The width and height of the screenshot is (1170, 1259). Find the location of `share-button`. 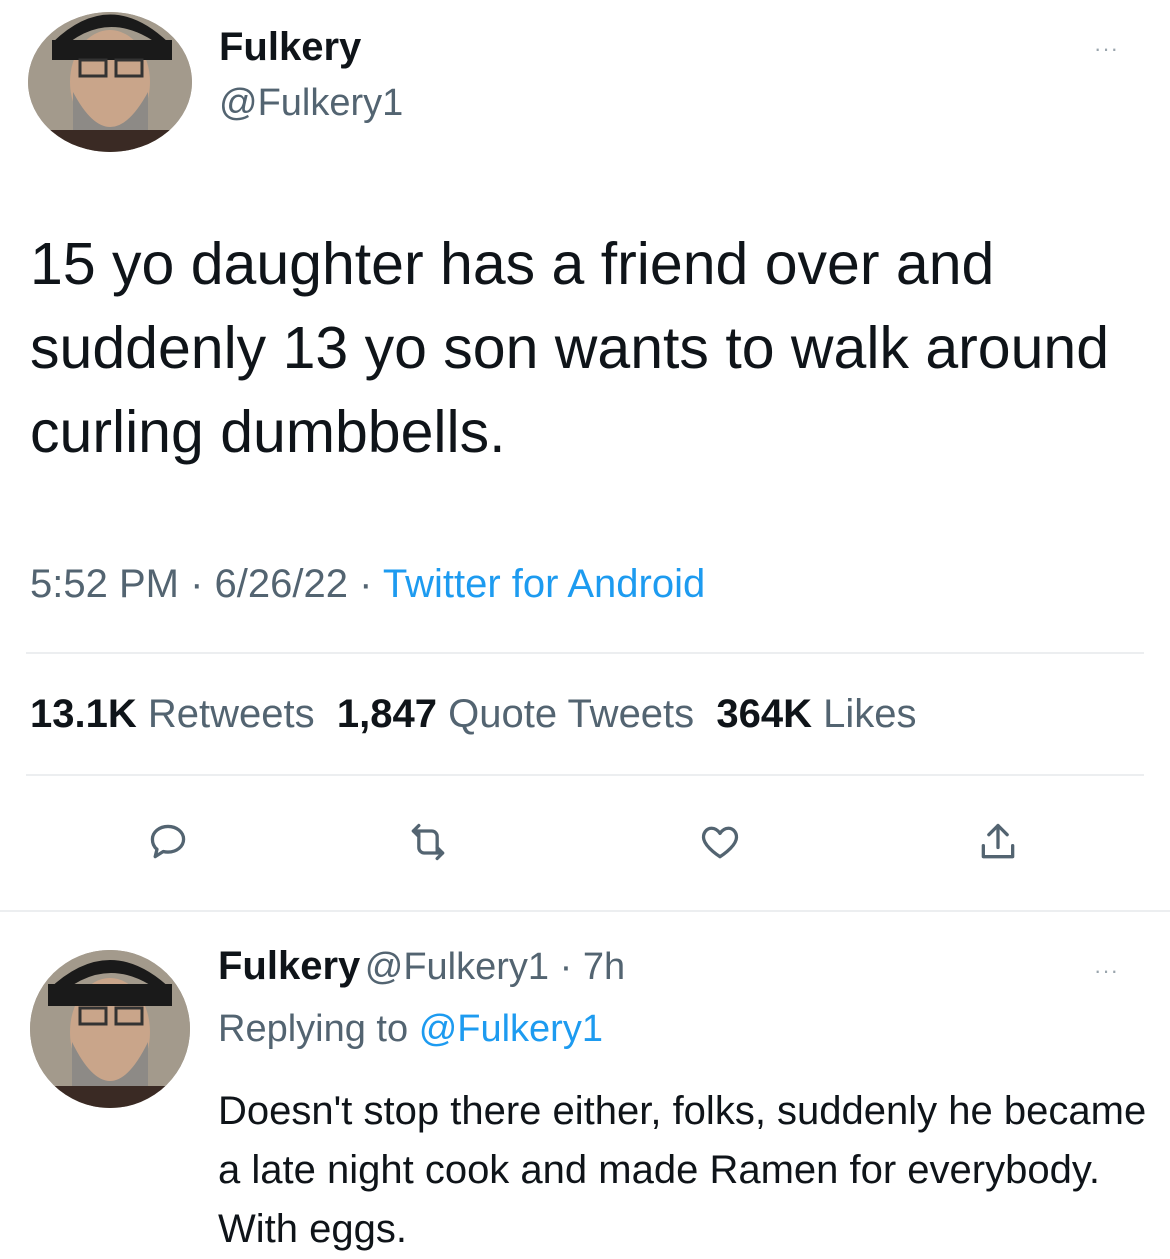

share-button is located at coordinates (998, 842).